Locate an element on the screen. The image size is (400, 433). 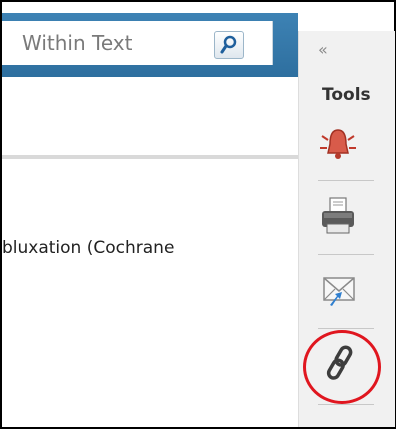
print-icon is located at coordinates (338, 215).